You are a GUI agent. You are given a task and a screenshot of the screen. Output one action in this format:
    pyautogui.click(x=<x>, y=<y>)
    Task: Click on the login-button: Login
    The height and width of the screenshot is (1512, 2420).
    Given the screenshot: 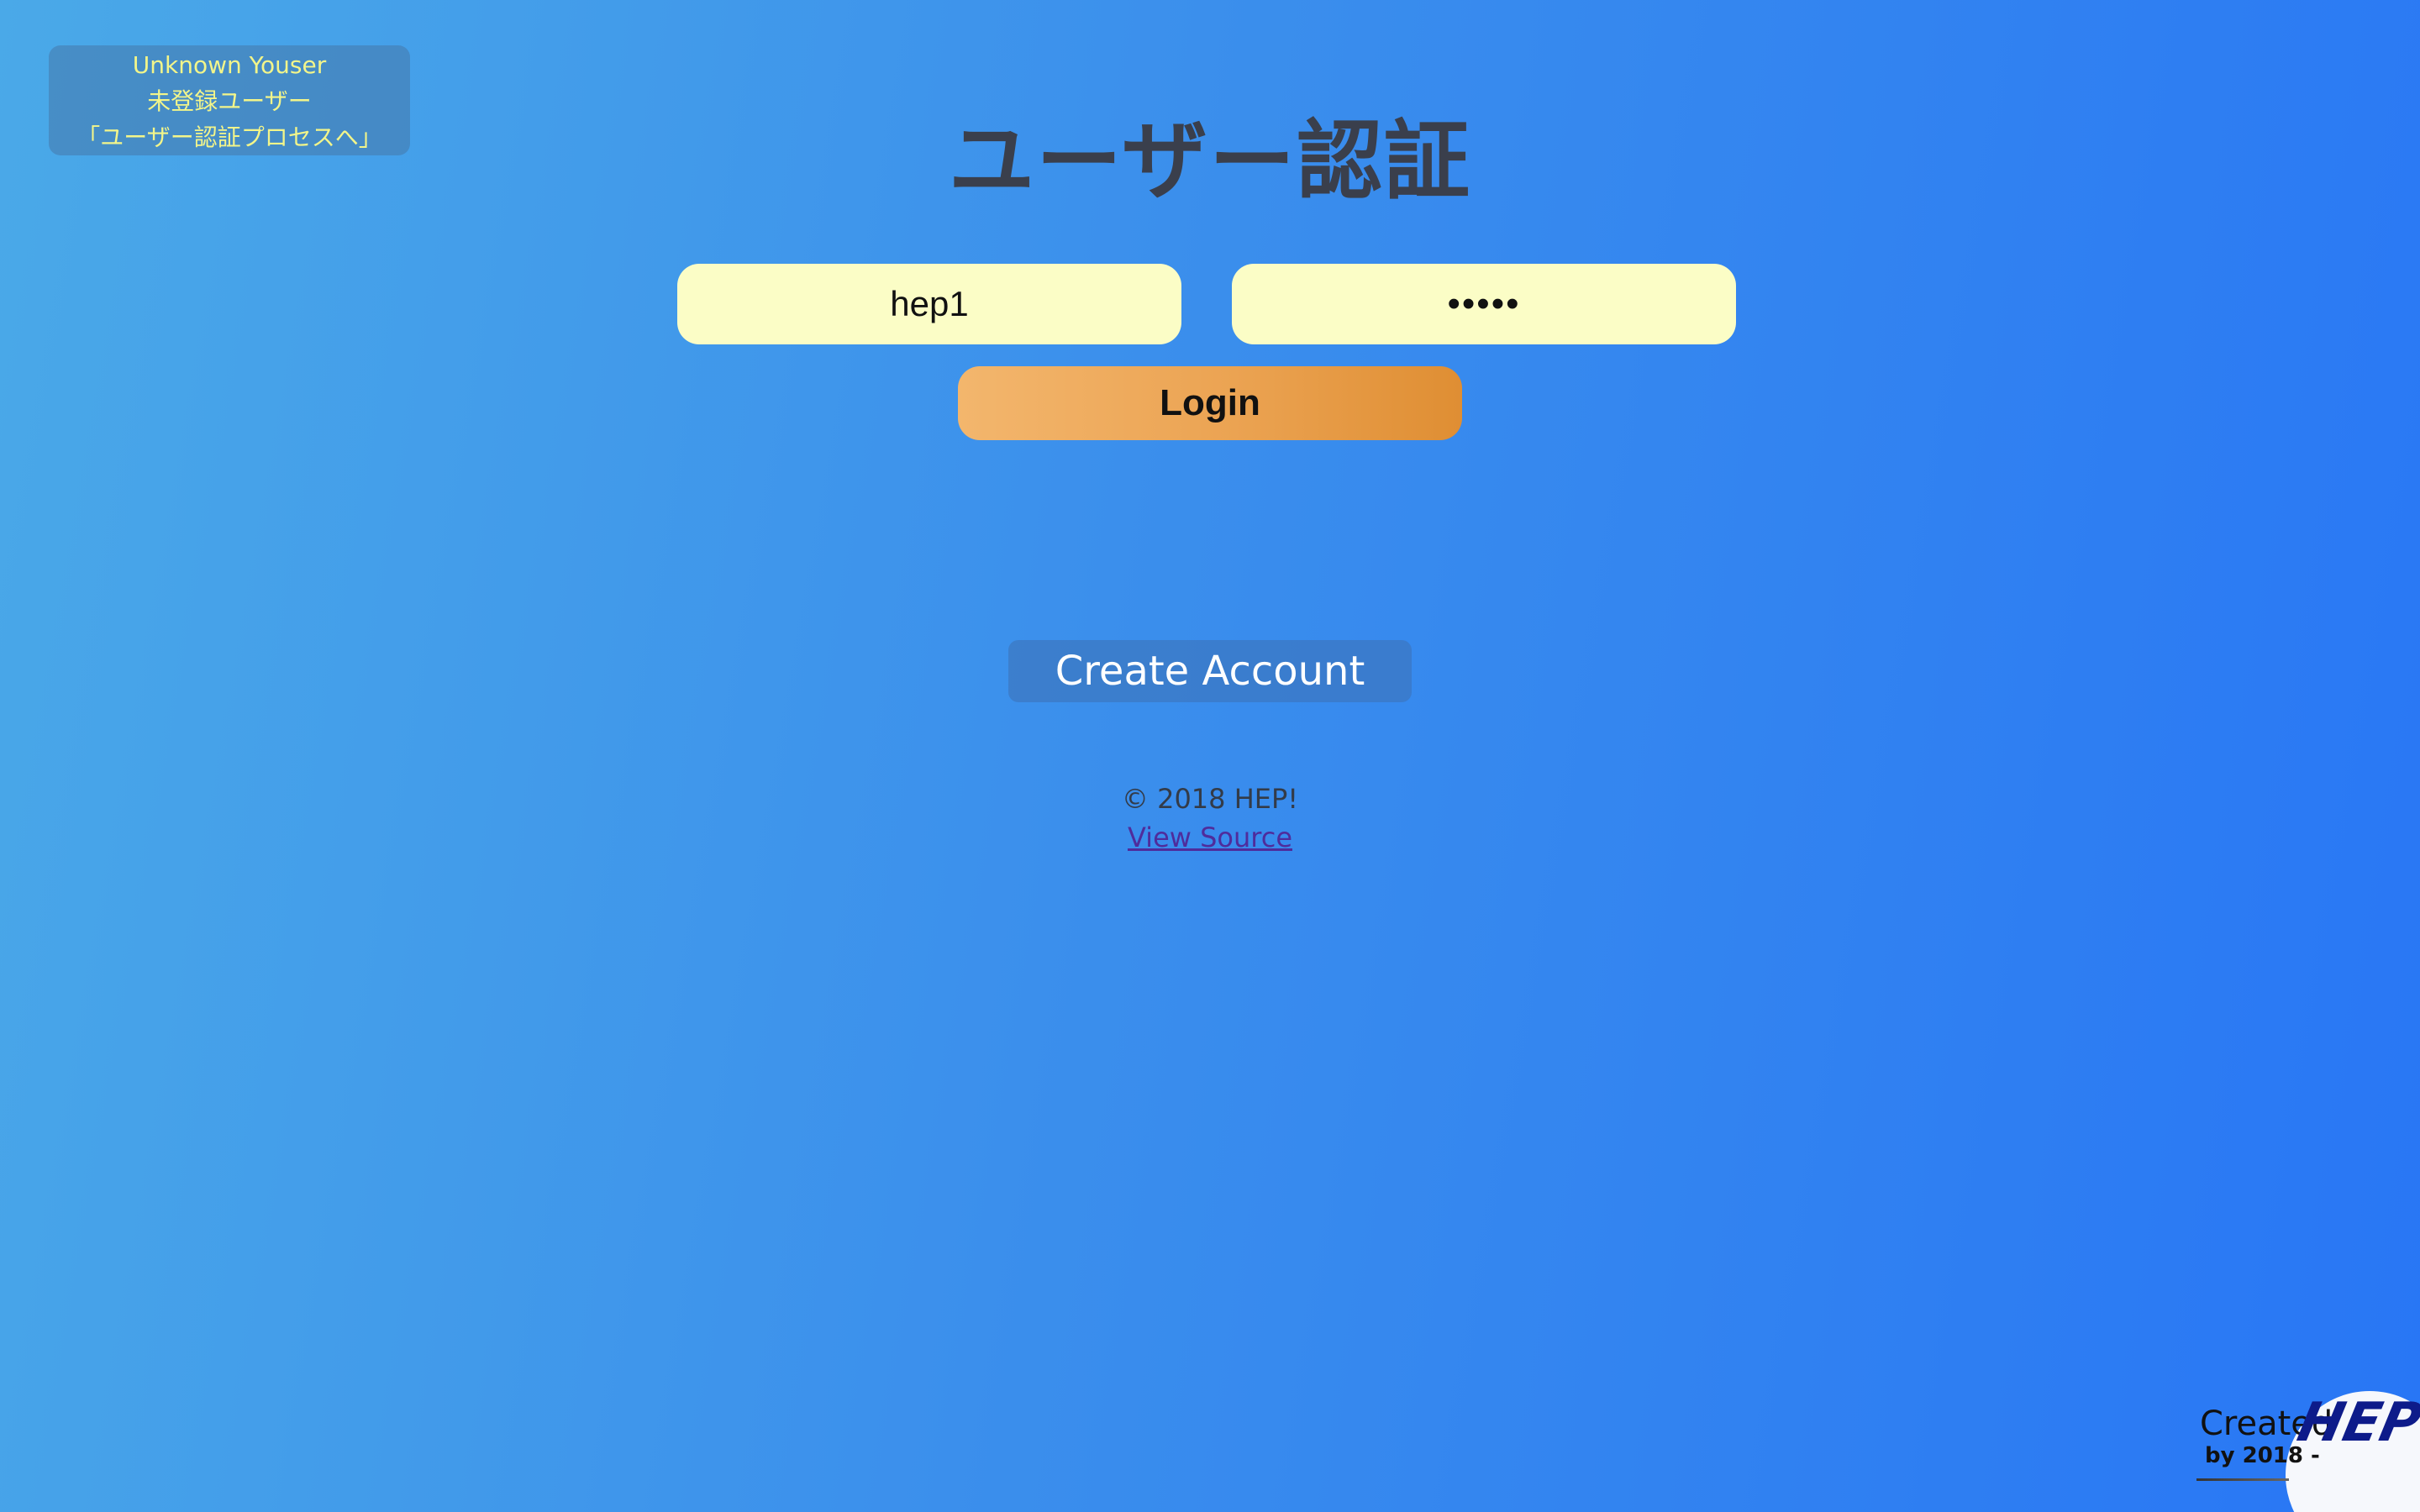 What is the action you would take?
    pyautogui.click(x=1210, y=403)
    